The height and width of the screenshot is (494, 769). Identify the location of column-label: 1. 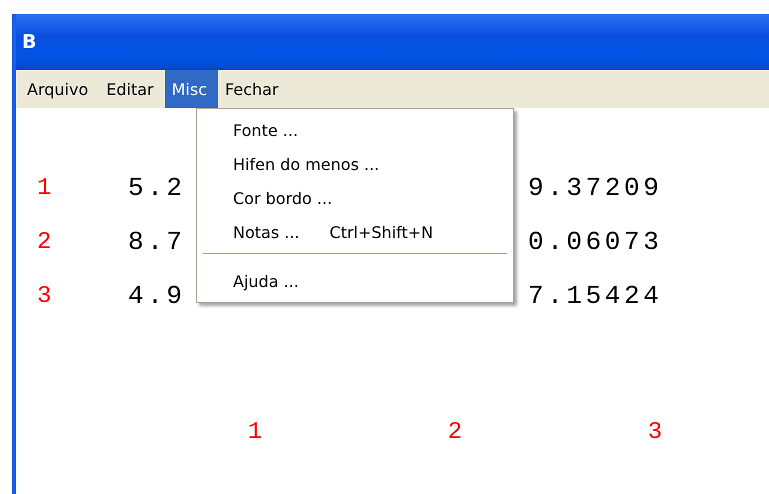
(255, 432).